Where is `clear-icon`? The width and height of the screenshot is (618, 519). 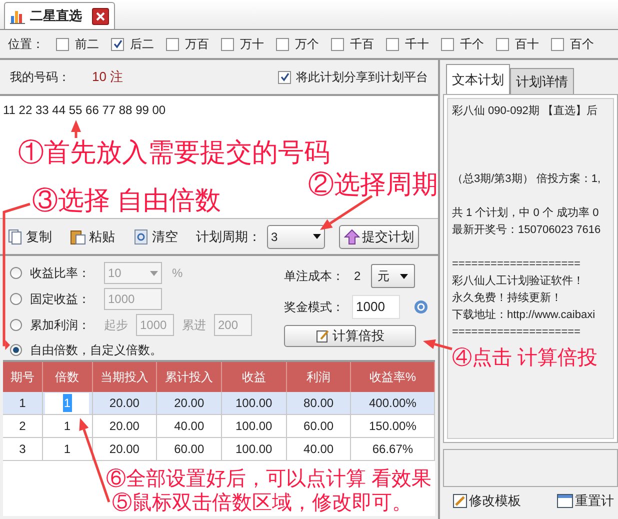
clear-icon is located at coordinates (141, 236).